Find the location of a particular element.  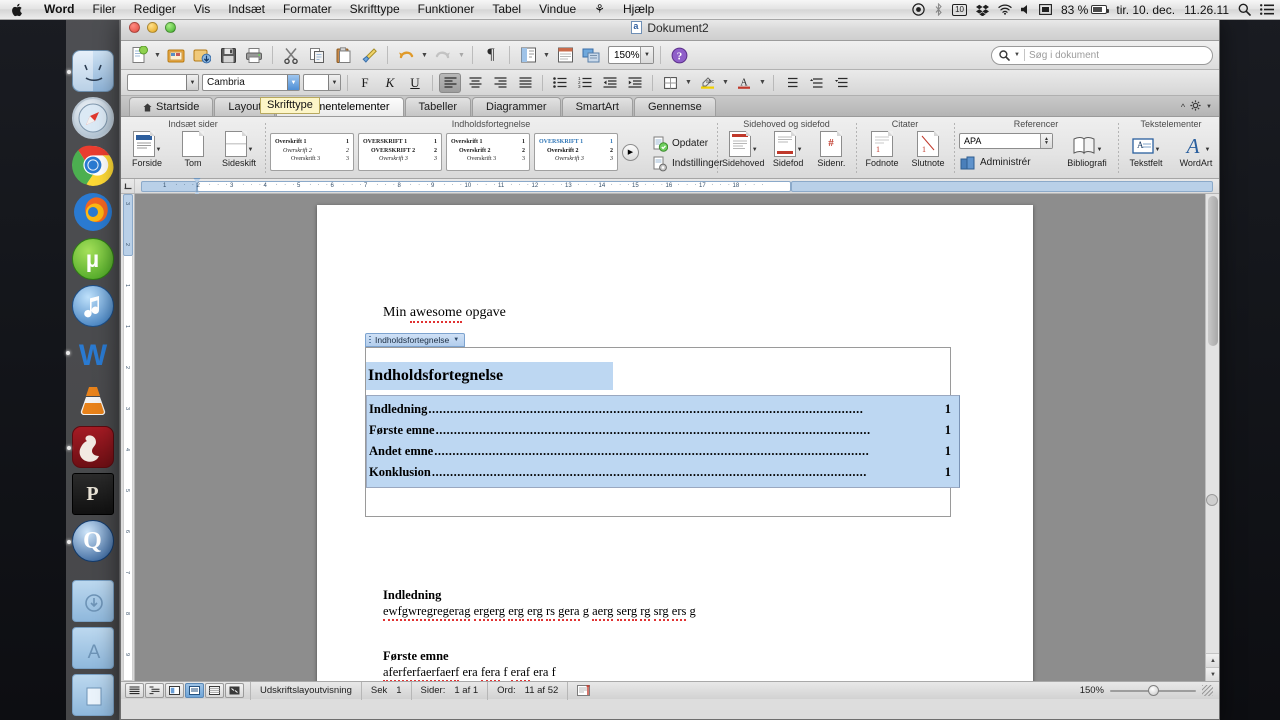

gear-caret-icon: ▼ is located at coordinates (1209, 107).